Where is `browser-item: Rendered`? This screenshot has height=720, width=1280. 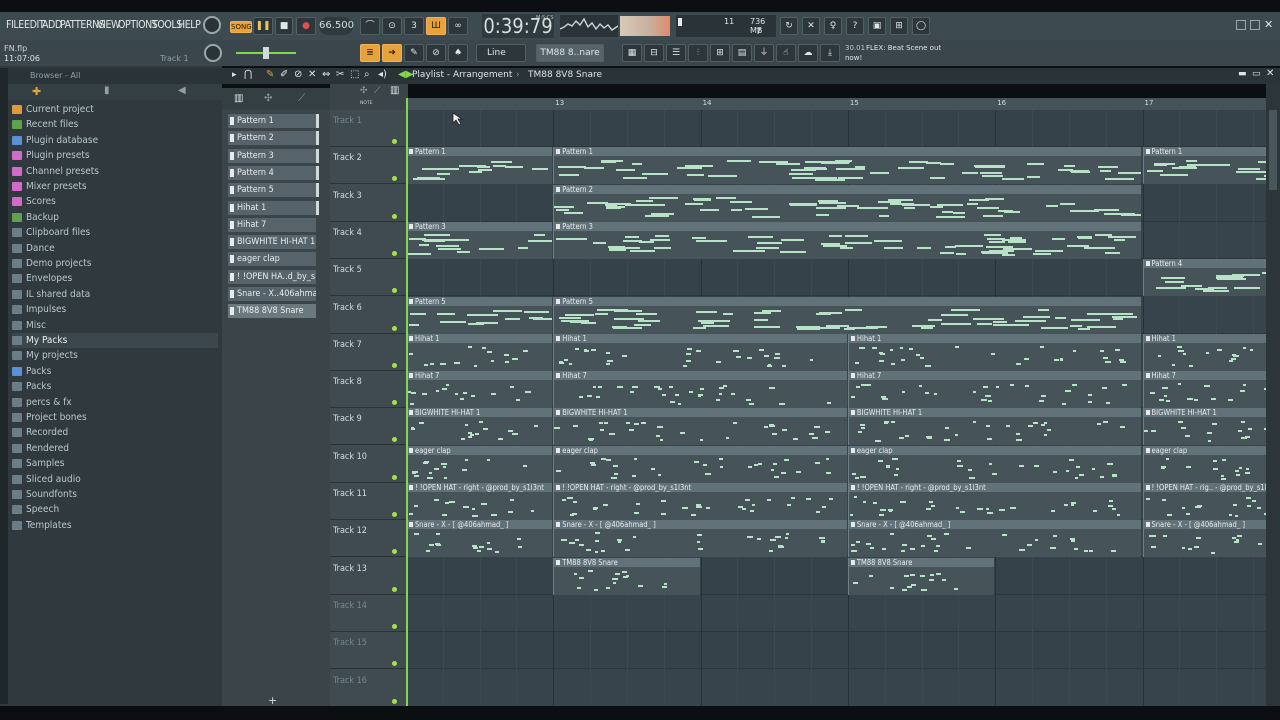
browser-item: Rendered is located at coordinates (115, 448).